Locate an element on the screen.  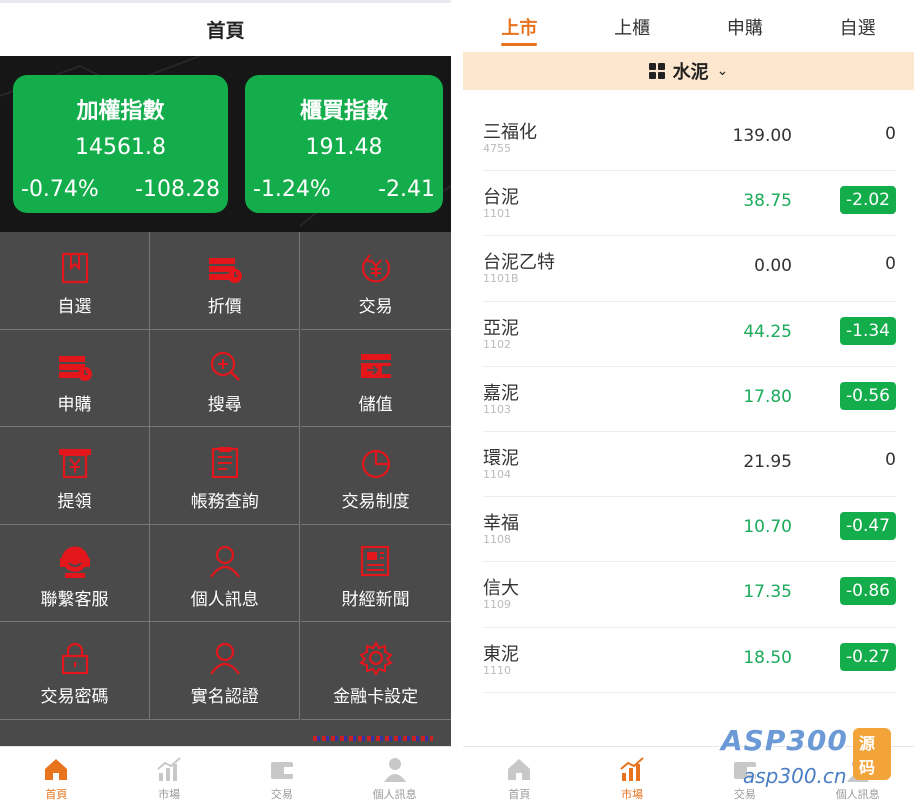
stock-row: 台泥乙特 1101B 0.00 0 is located at coordinates (689, 269).